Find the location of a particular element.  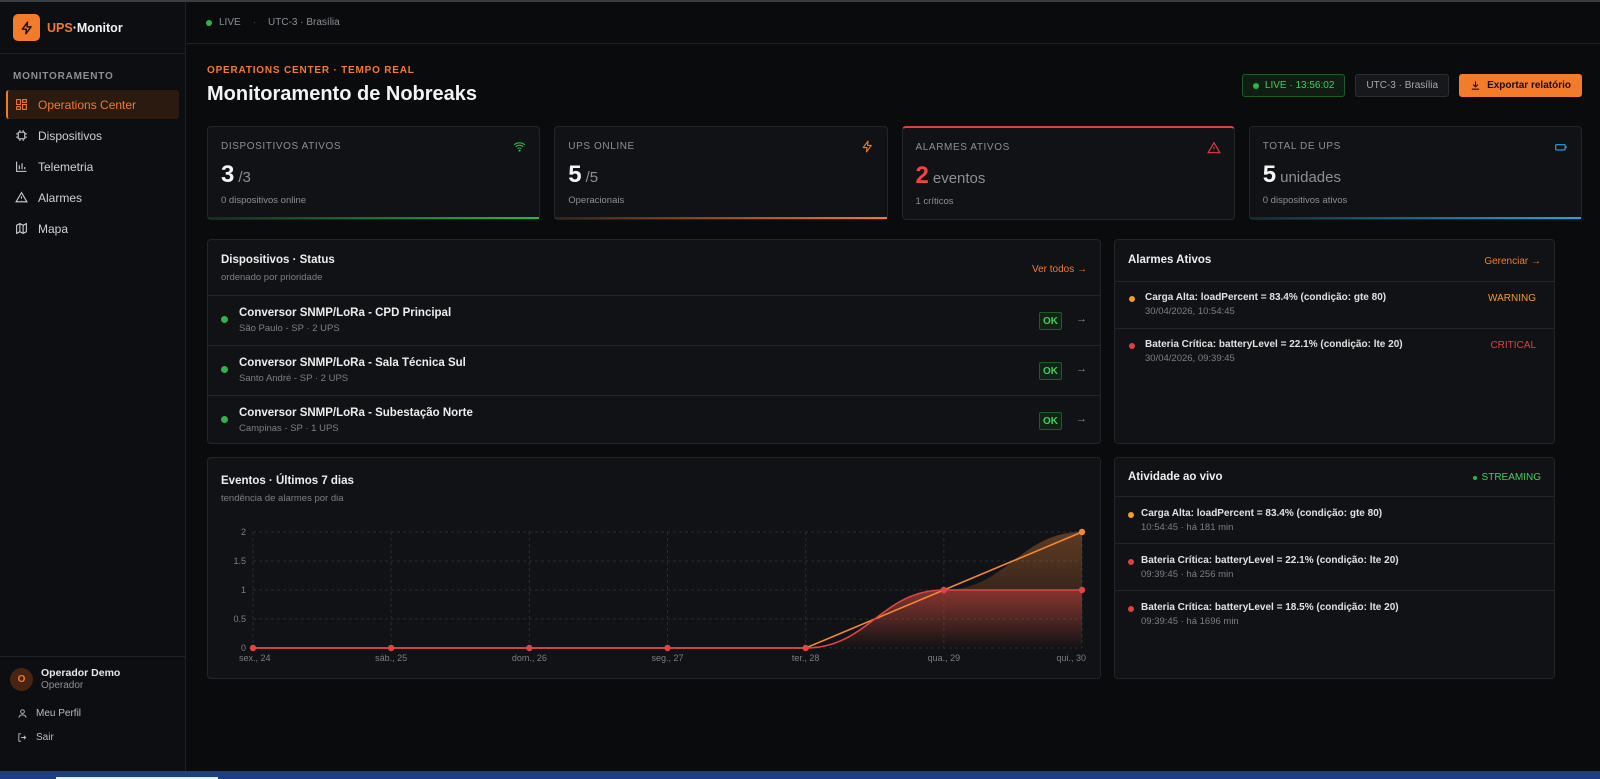

user-card: O Operador Demo Operador is located at coordinates (92, 679).